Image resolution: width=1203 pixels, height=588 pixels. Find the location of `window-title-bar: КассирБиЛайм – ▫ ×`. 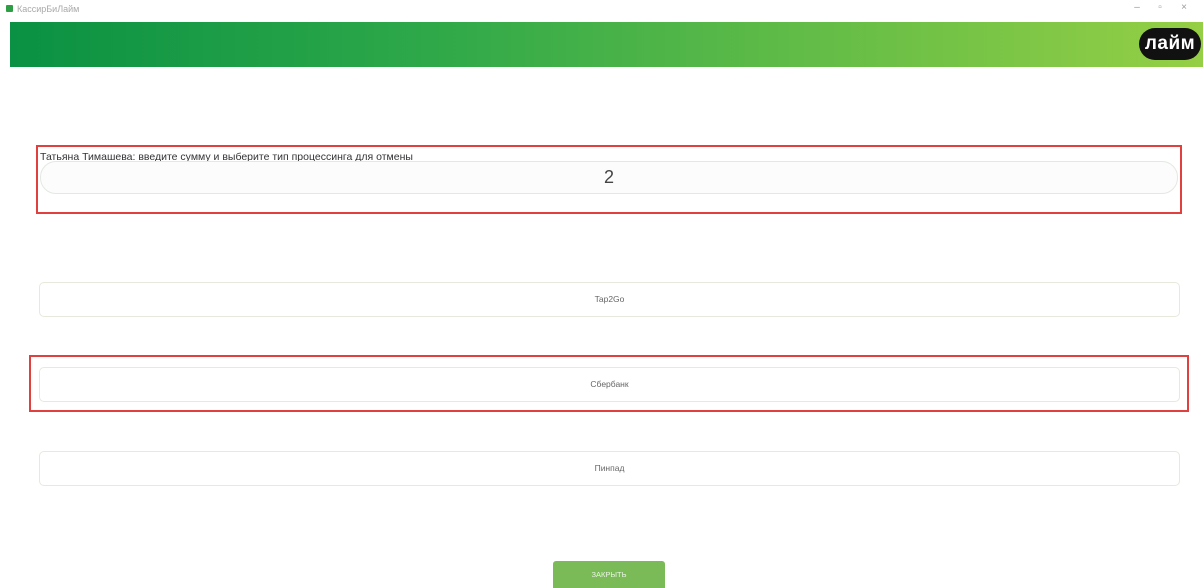

window-title-bar: КассирБиЛайм – ▫ × is located at coordinates (601, 10).